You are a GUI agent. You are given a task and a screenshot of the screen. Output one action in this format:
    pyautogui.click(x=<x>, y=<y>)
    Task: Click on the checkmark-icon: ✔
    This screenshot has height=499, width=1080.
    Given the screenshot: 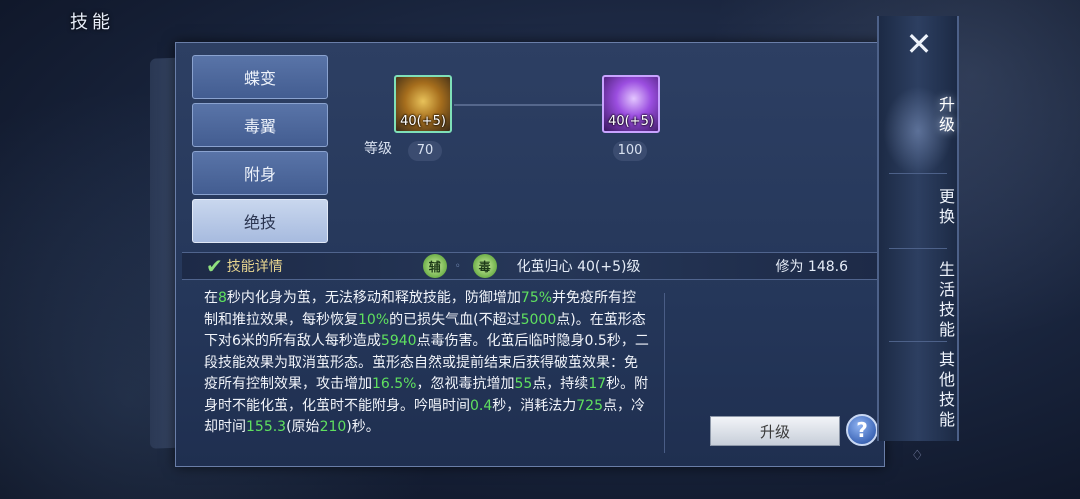 What is the action you would take?
    pyautogui.click(x=214, y=266)
    